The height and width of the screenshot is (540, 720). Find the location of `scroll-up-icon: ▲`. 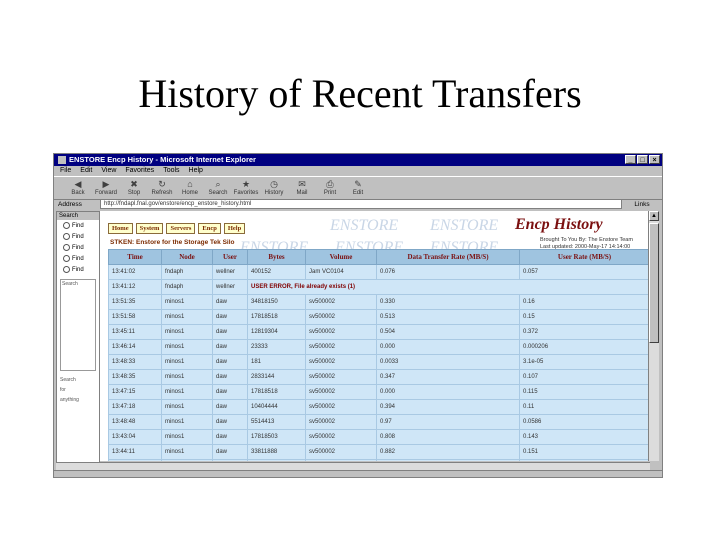

scroll-up-icon: ▲ is located at coordinates (654, 216).